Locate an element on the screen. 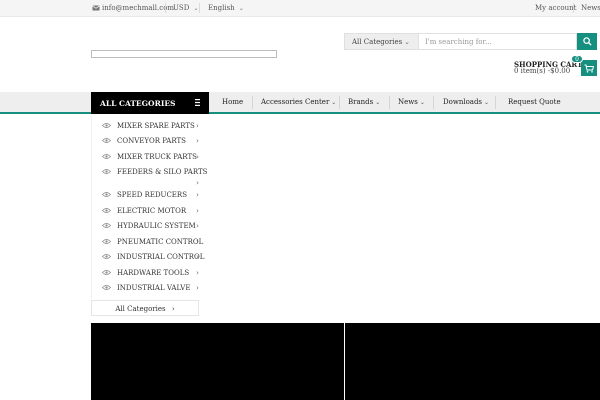  menu-icon is located at coordinates (197, 102).